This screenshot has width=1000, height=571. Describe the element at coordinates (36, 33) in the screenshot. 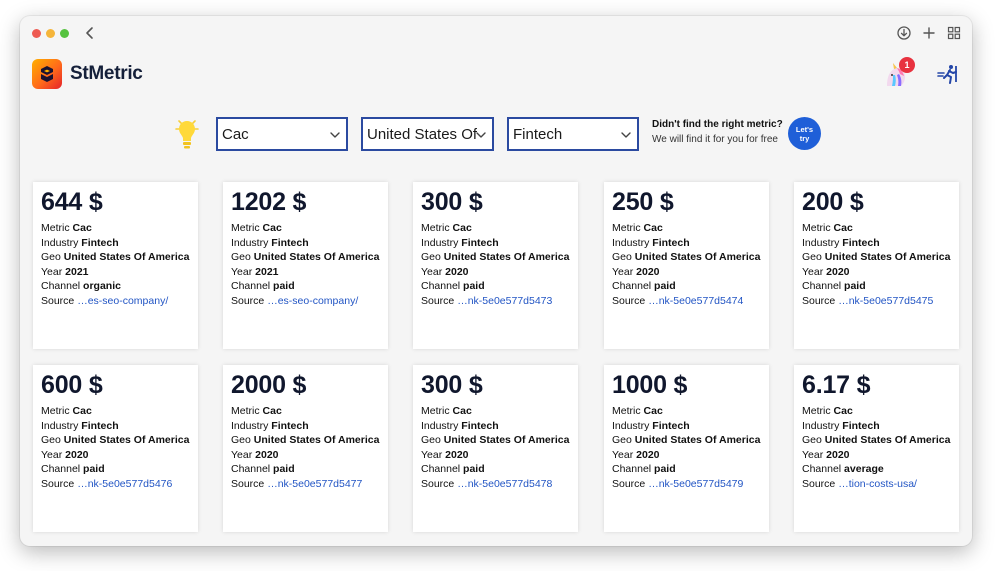

I see `close-window-button` at that location.